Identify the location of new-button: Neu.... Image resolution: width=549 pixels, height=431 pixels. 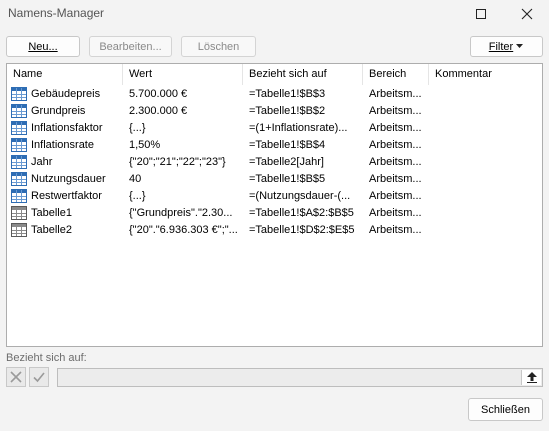
(43, 46).